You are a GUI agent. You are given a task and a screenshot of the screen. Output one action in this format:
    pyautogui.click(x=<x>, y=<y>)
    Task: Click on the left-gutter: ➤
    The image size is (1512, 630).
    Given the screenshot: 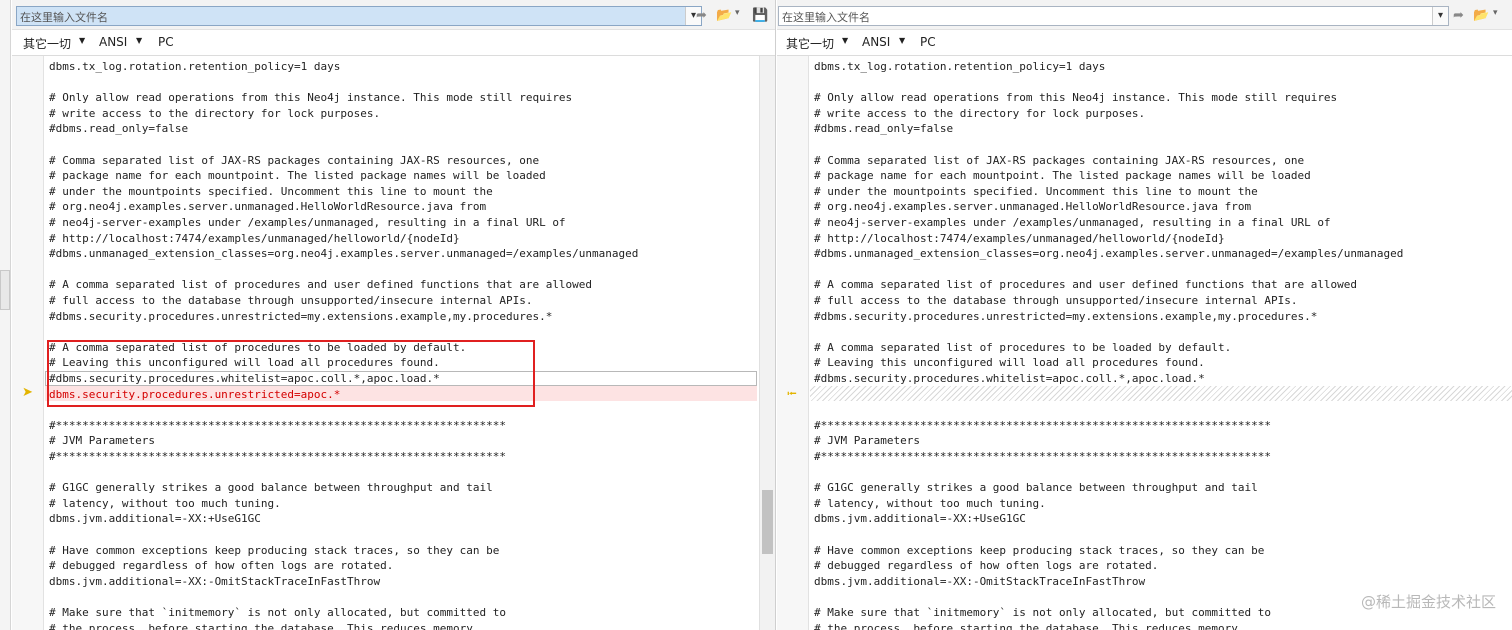 What is the action you would take?
    pyautogui.click(x=28, y=343)
    